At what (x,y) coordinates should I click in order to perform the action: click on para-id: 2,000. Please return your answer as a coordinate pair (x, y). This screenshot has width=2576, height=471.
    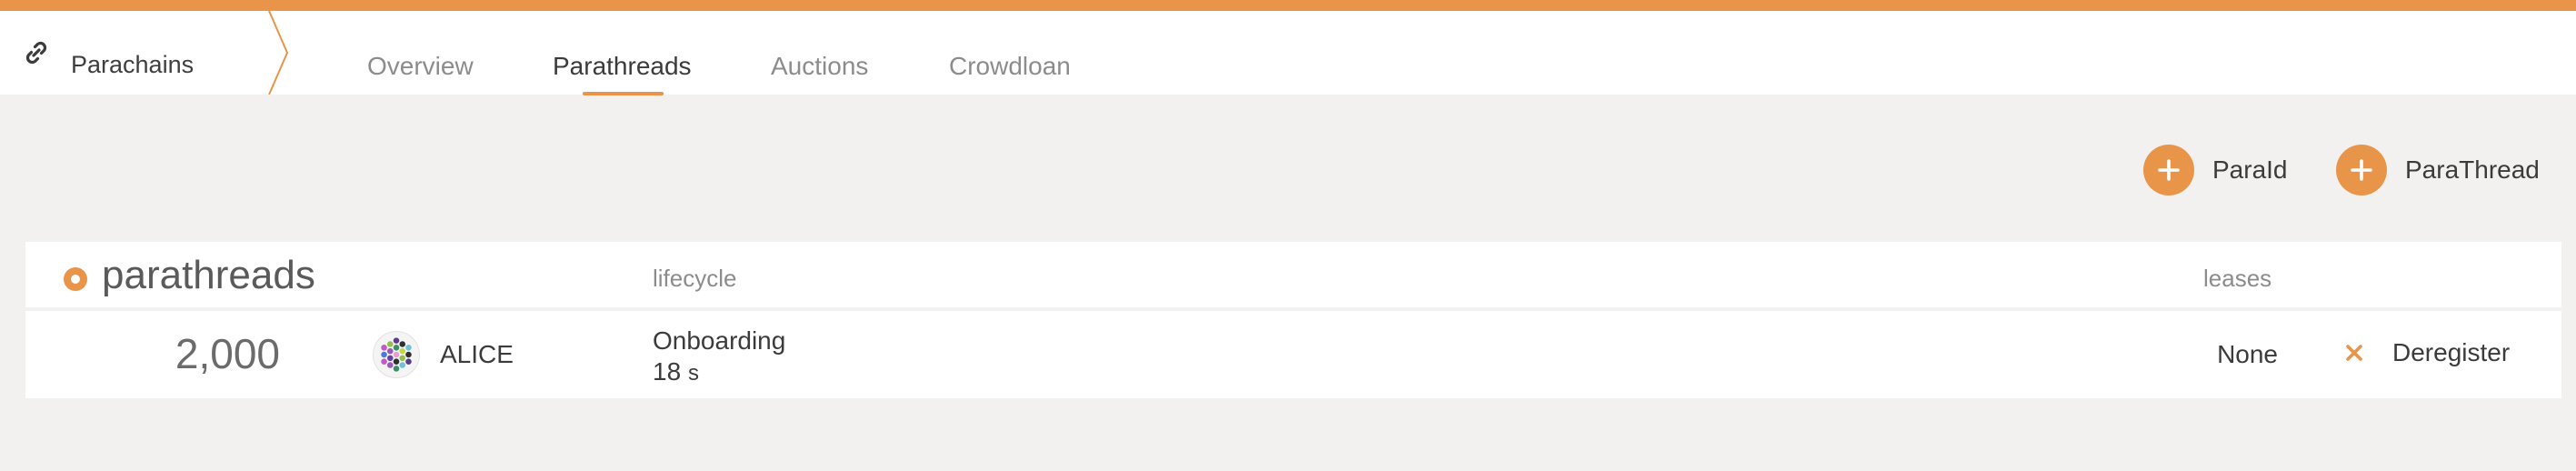
    Looking at the image, I should click on (227, 353).